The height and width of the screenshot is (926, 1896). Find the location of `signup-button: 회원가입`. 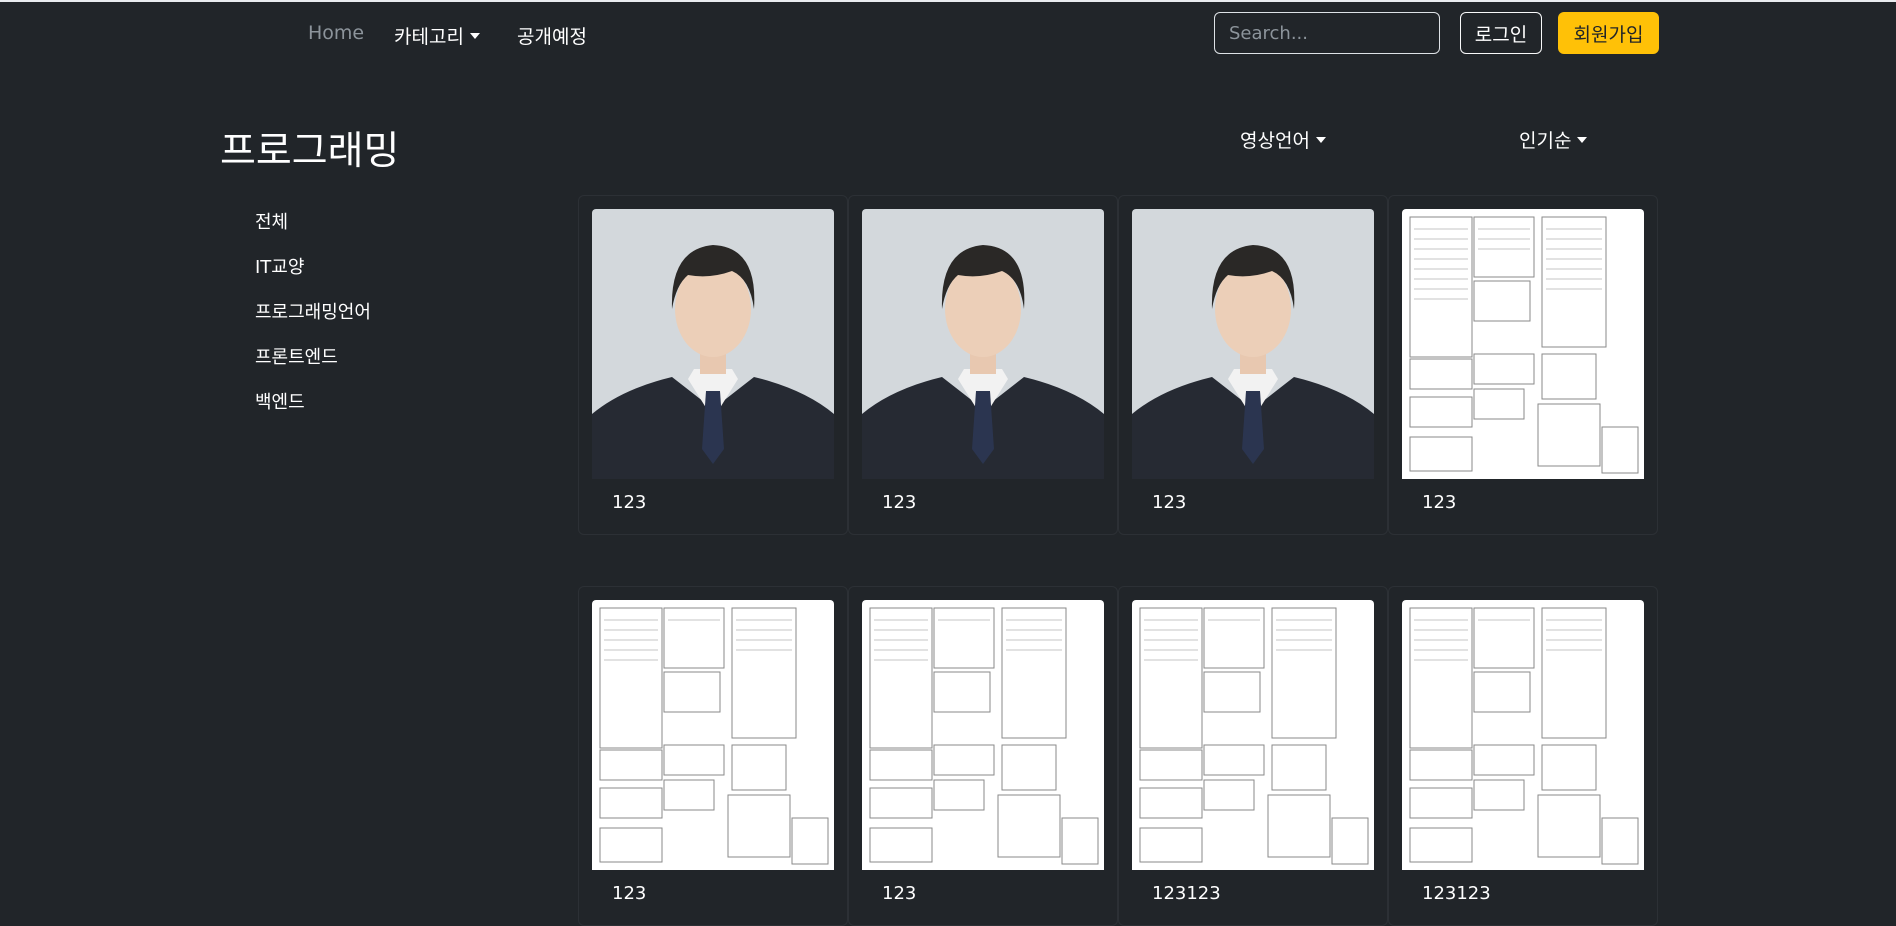

signup-button: 회원가입 is located at coordinates (1608, 33).